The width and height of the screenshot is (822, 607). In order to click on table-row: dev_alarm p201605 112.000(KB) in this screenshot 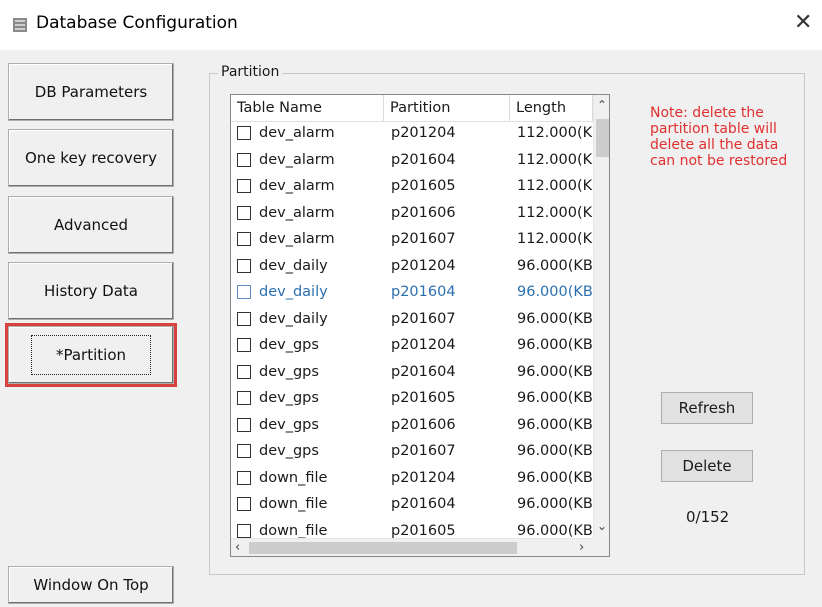, I will do `click(419, 187)`.